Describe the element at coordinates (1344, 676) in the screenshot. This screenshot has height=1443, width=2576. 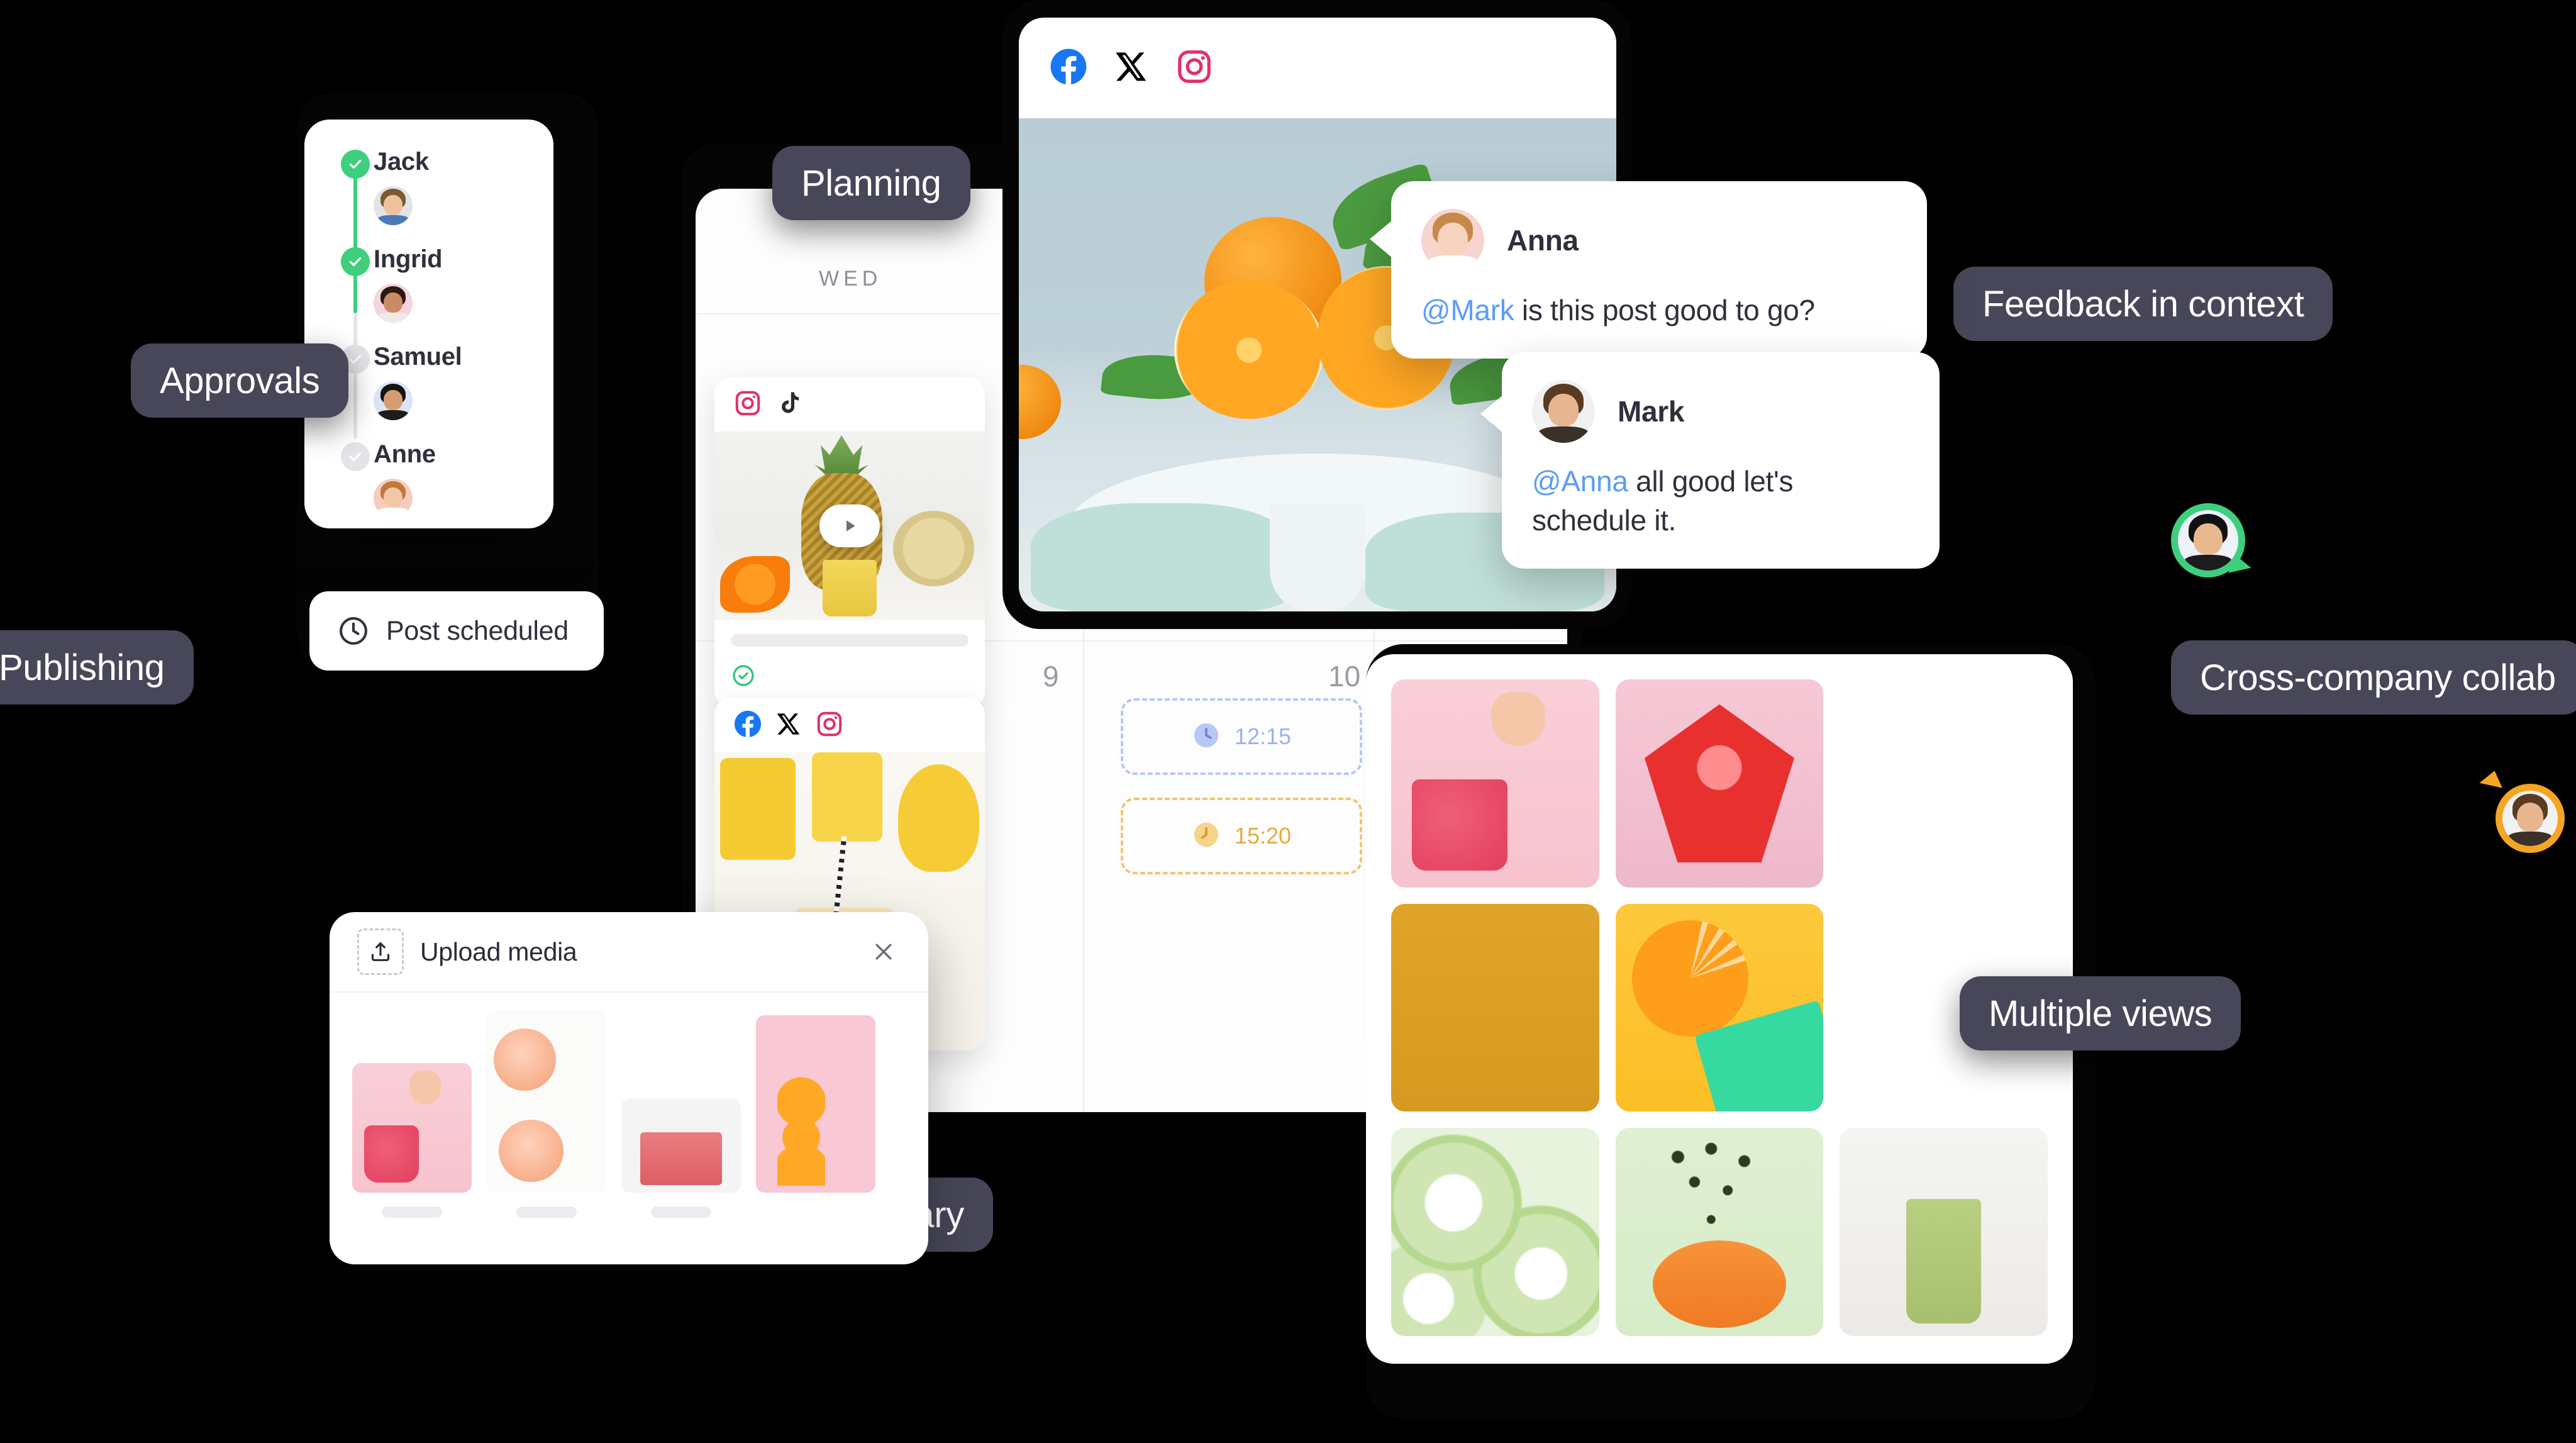
I see `calendar-day-number: 10` at that location.